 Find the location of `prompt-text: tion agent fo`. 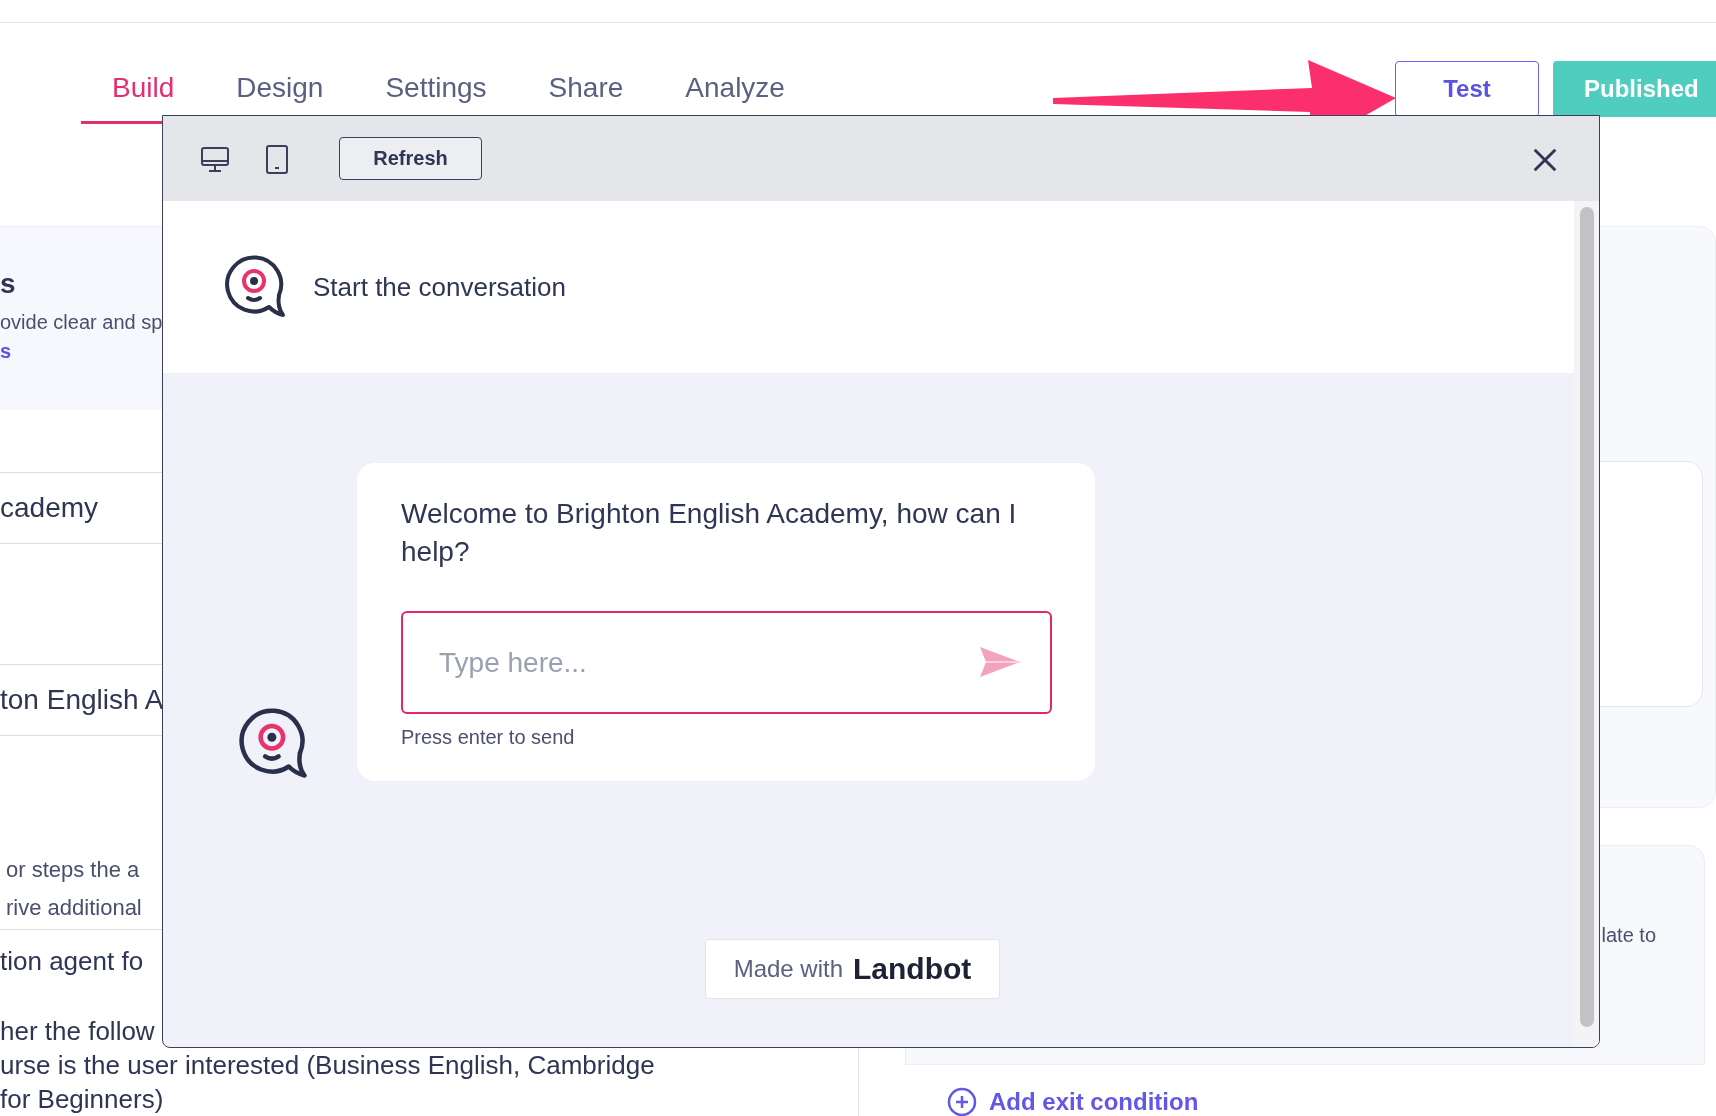

prompt-text: tion agent fo is located at coordinates (72, 961).